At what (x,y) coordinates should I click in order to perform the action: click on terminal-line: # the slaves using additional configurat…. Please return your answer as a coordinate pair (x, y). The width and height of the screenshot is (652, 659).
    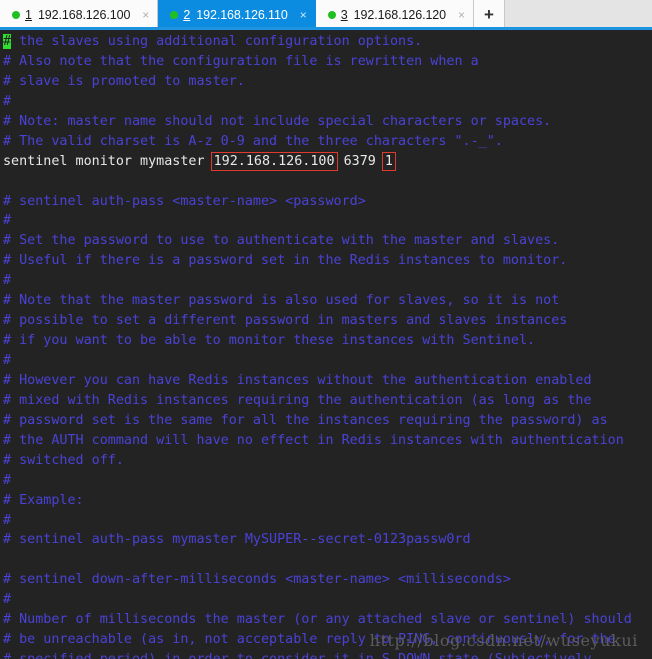
    Looking at the image, I should click on (317, 42).